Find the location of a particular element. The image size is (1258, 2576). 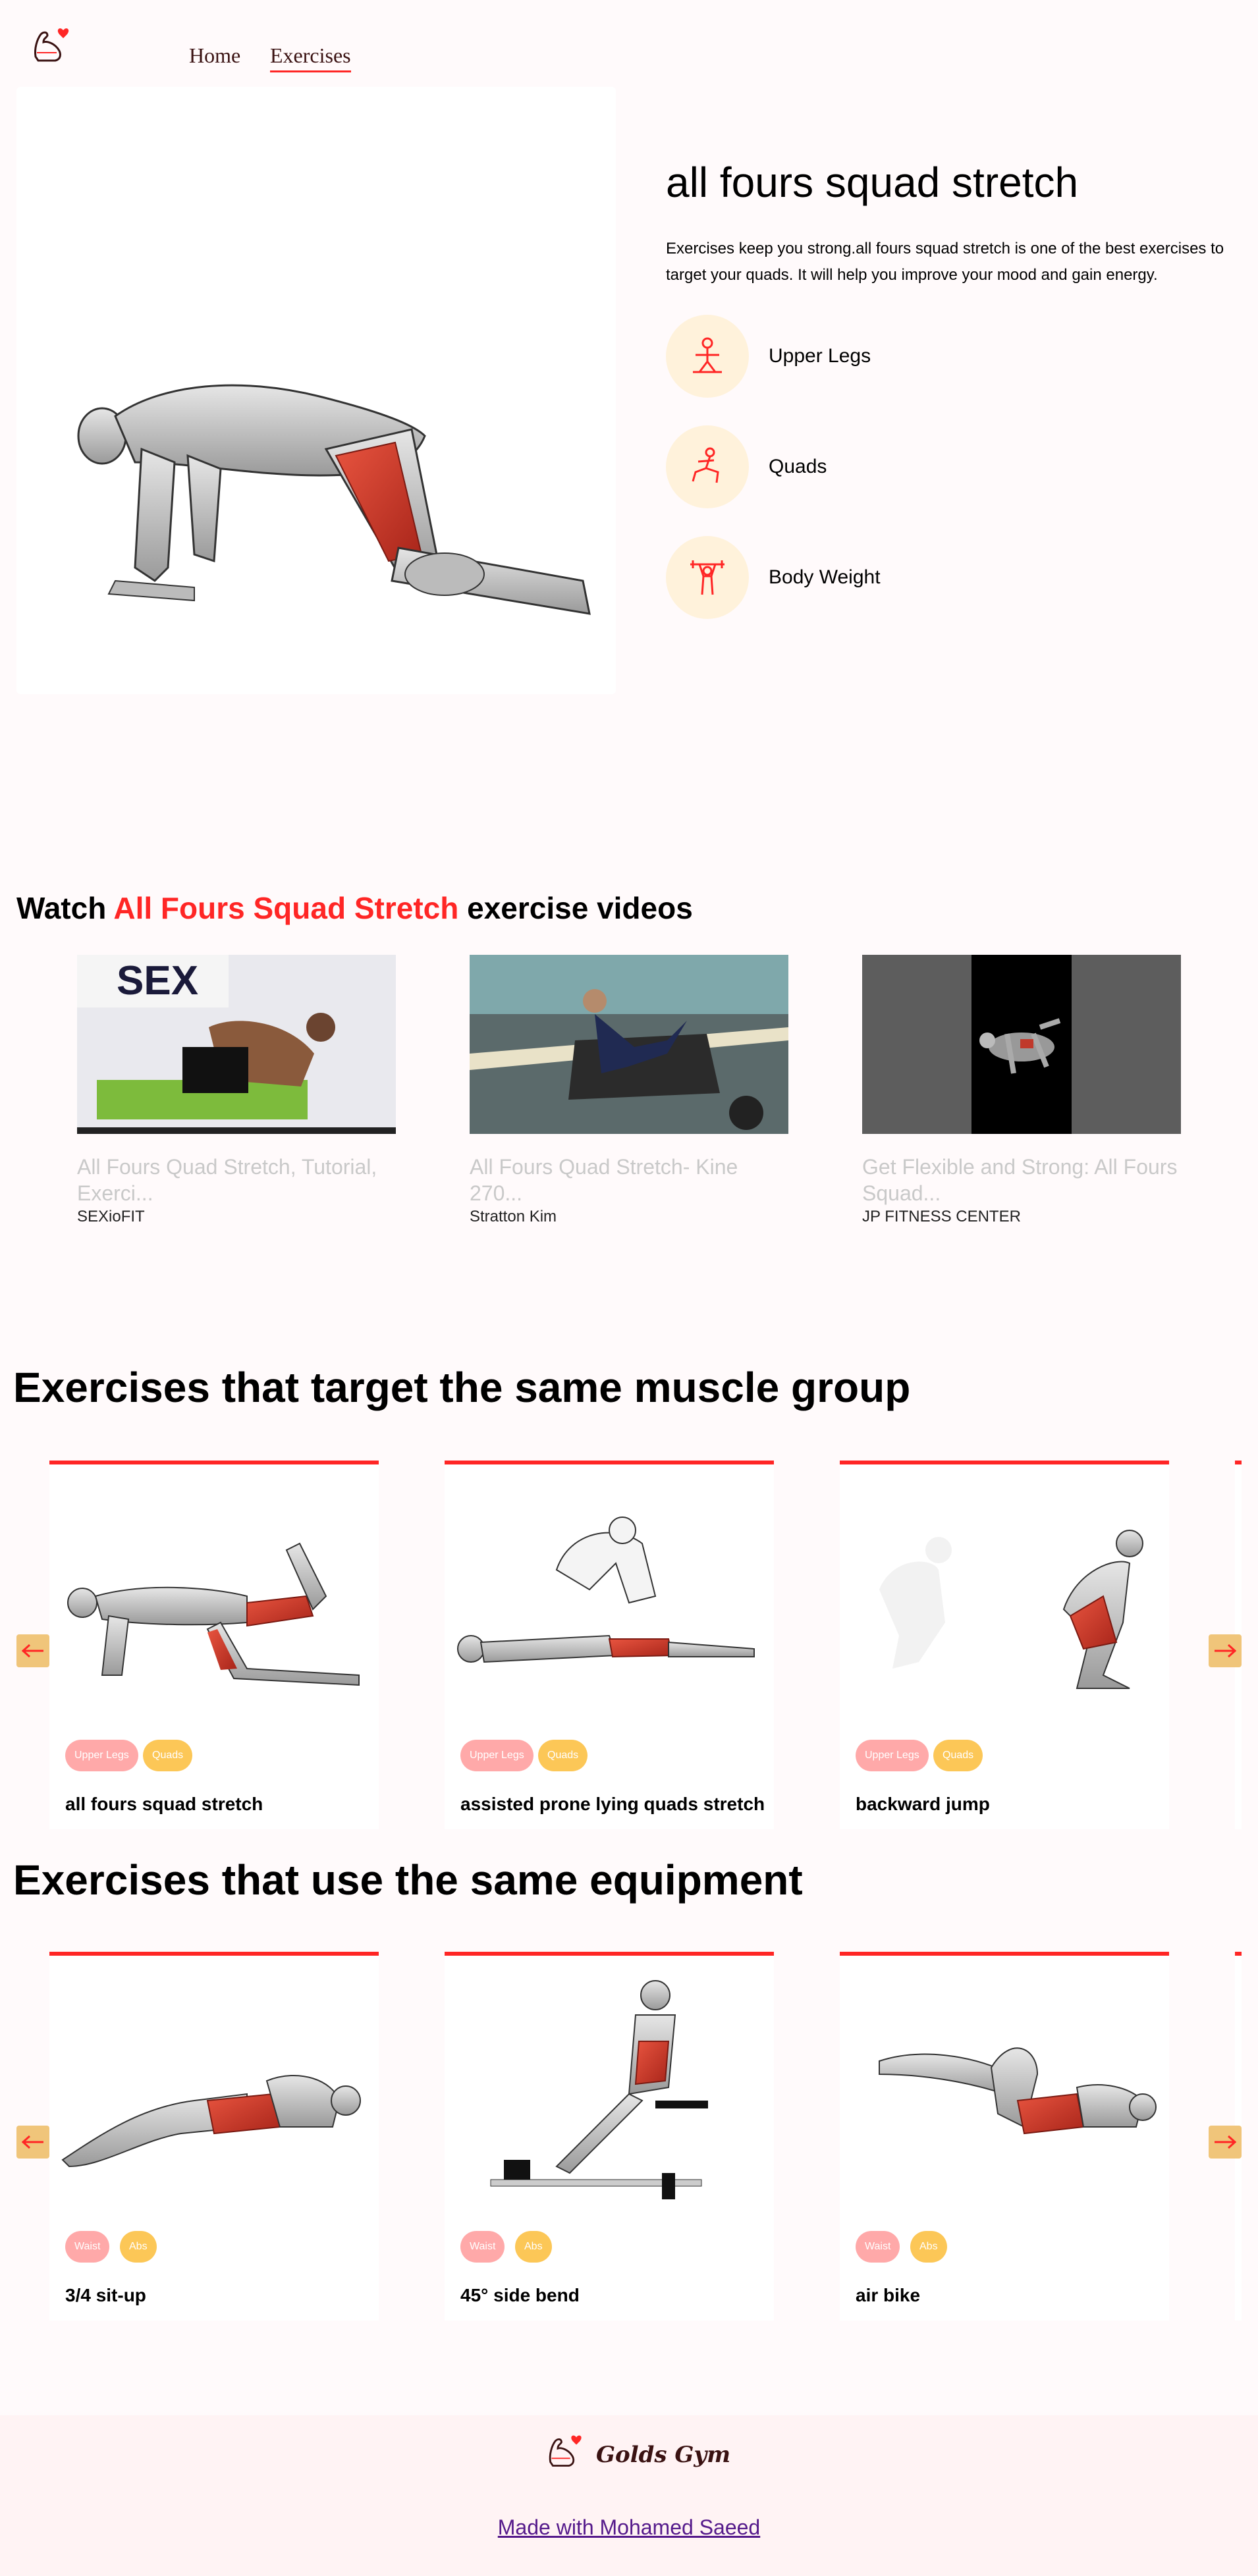

exercise-card-name: assisted prone lying quads stretch is located at coordinates (612, 1804).